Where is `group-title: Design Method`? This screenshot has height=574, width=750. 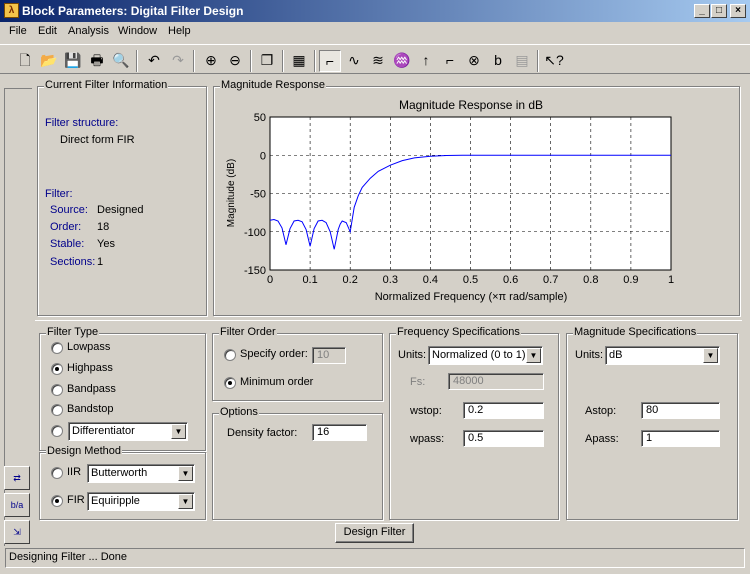
group-title: Design Method is located at coordinates (84, 451).